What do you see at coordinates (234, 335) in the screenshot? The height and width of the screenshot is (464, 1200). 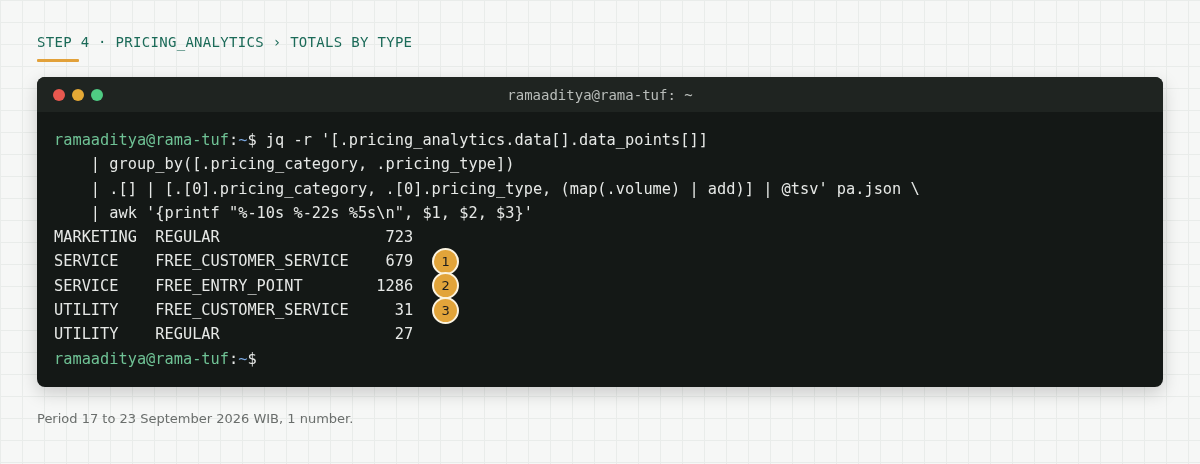 I see `output-line: UTILITY REGULAR 27` at bounding box center [234, 335].